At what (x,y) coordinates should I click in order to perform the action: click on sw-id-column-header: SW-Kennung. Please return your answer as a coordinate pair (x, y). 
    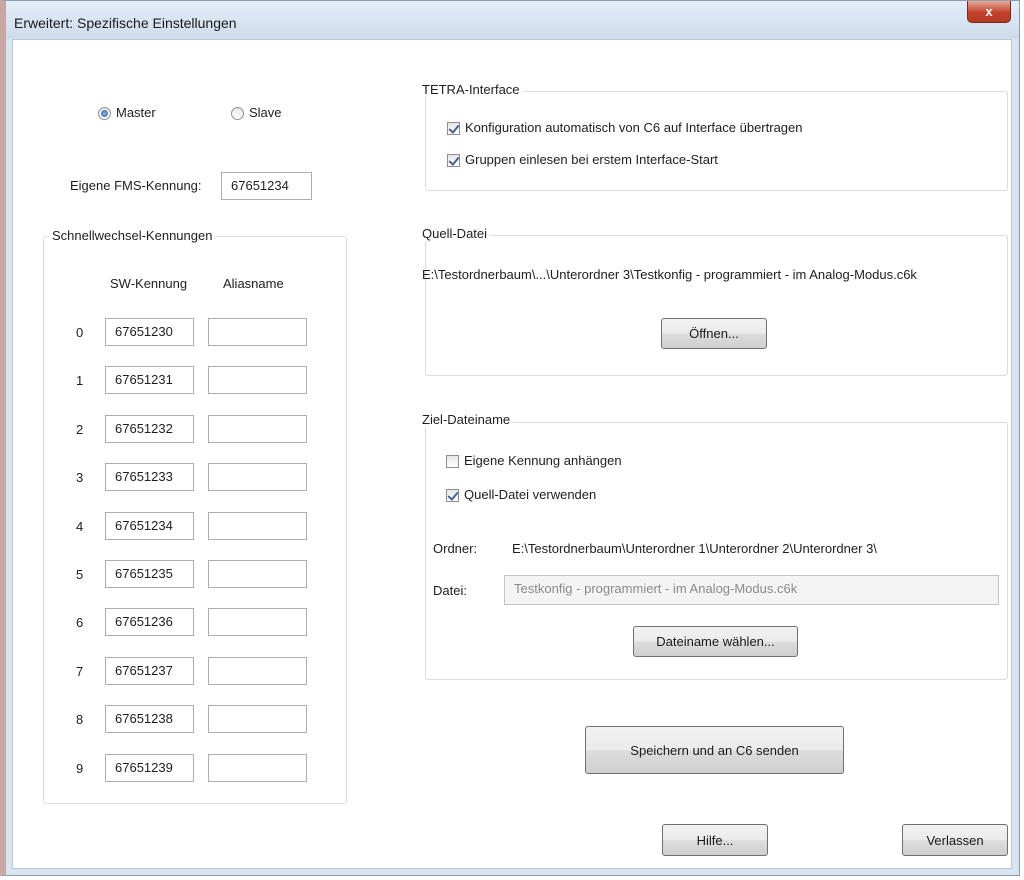
    Looking at the image, I should click on (149, 283).